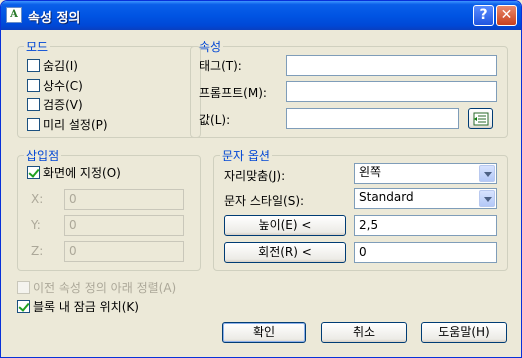 The image size is (522, 358). Describe the element at coordinates (264, 201) in the screenshot. I see `text-style-label: 문자 스타일(S):` at that location.